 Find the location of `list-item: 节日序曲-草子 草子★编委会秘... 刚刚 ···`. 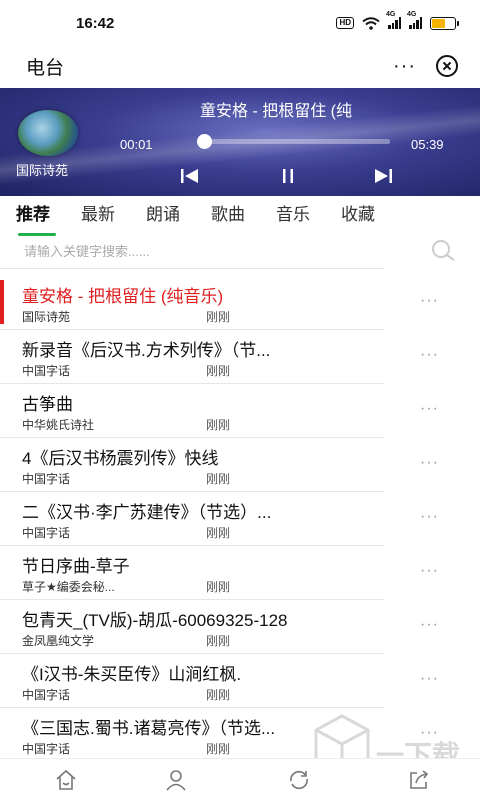

list-item: 节日序曲-草子 草子★编委会秘... 刚刚 ··· is located at coordinates (240, 573).